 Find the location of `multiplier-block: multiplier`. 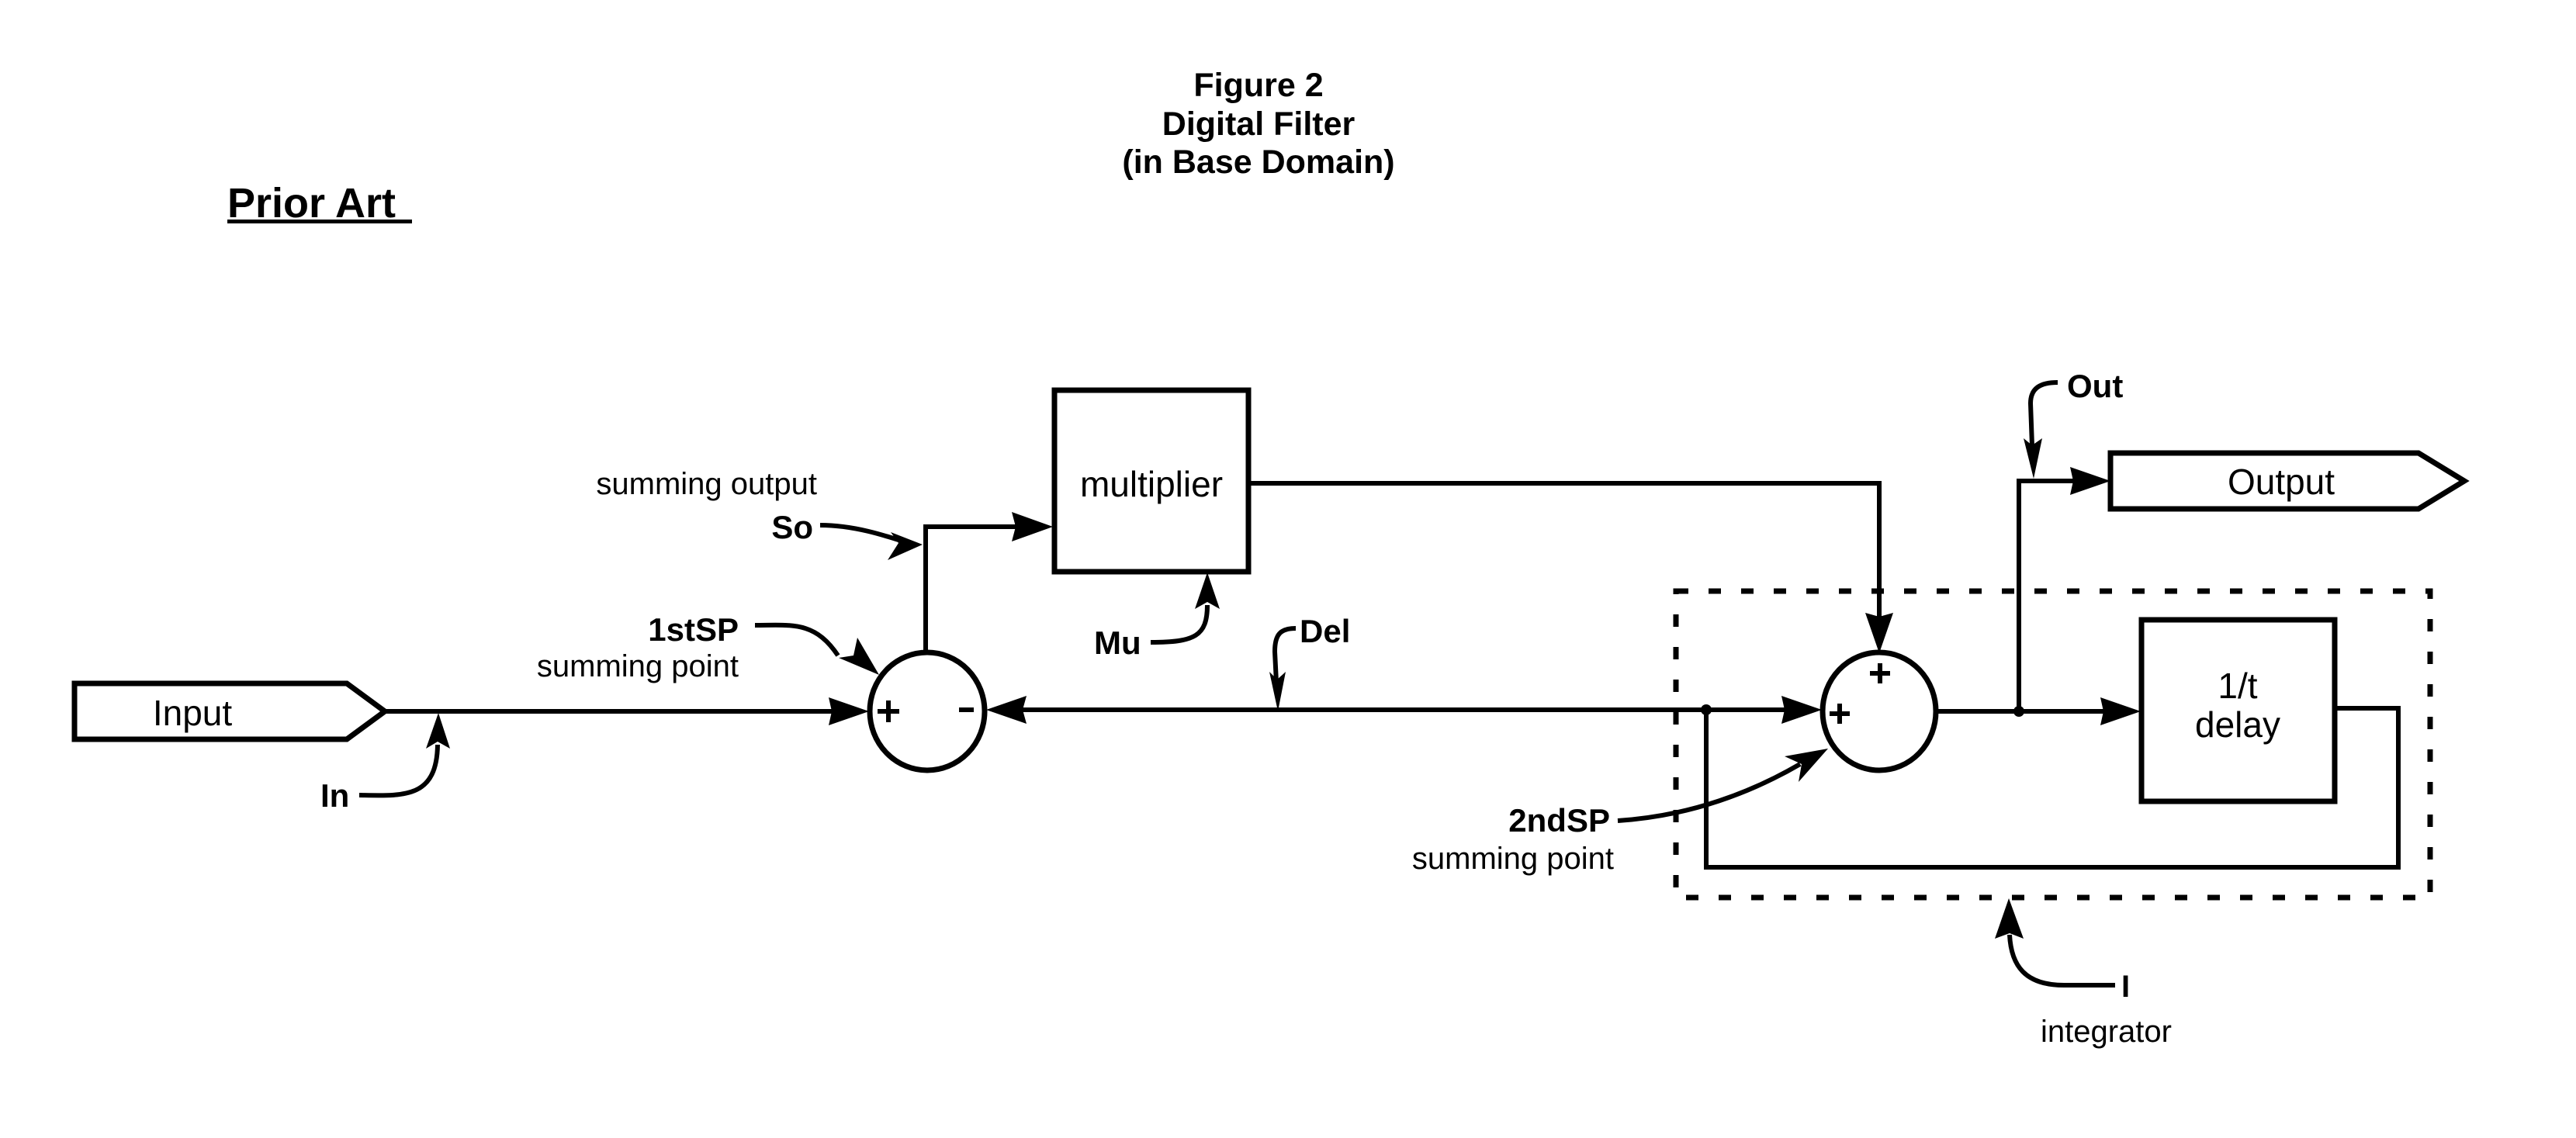

multiplier-block: multiplier is located at coordinates (1151, 481).